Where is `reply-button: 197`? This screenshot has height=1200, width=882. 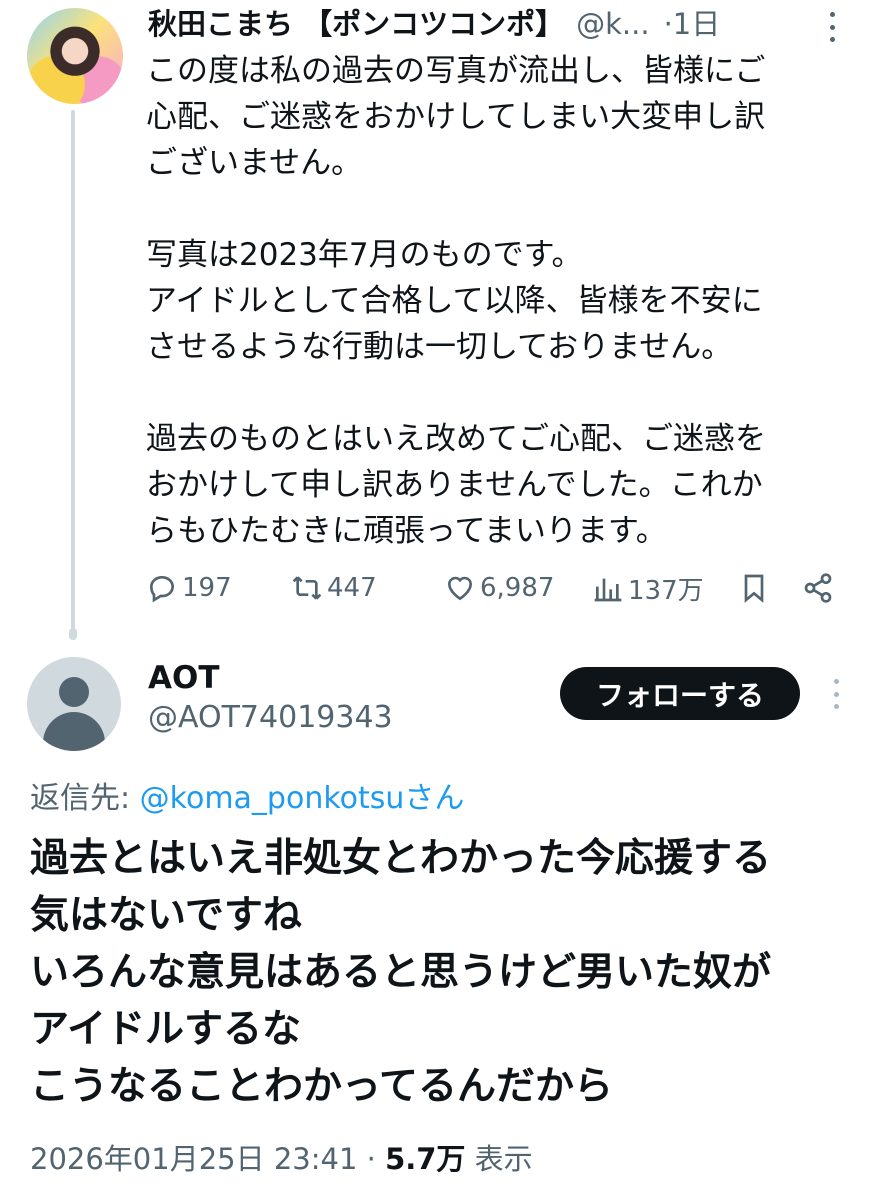
reply-button: 197 is located at coordinates (189, 588).